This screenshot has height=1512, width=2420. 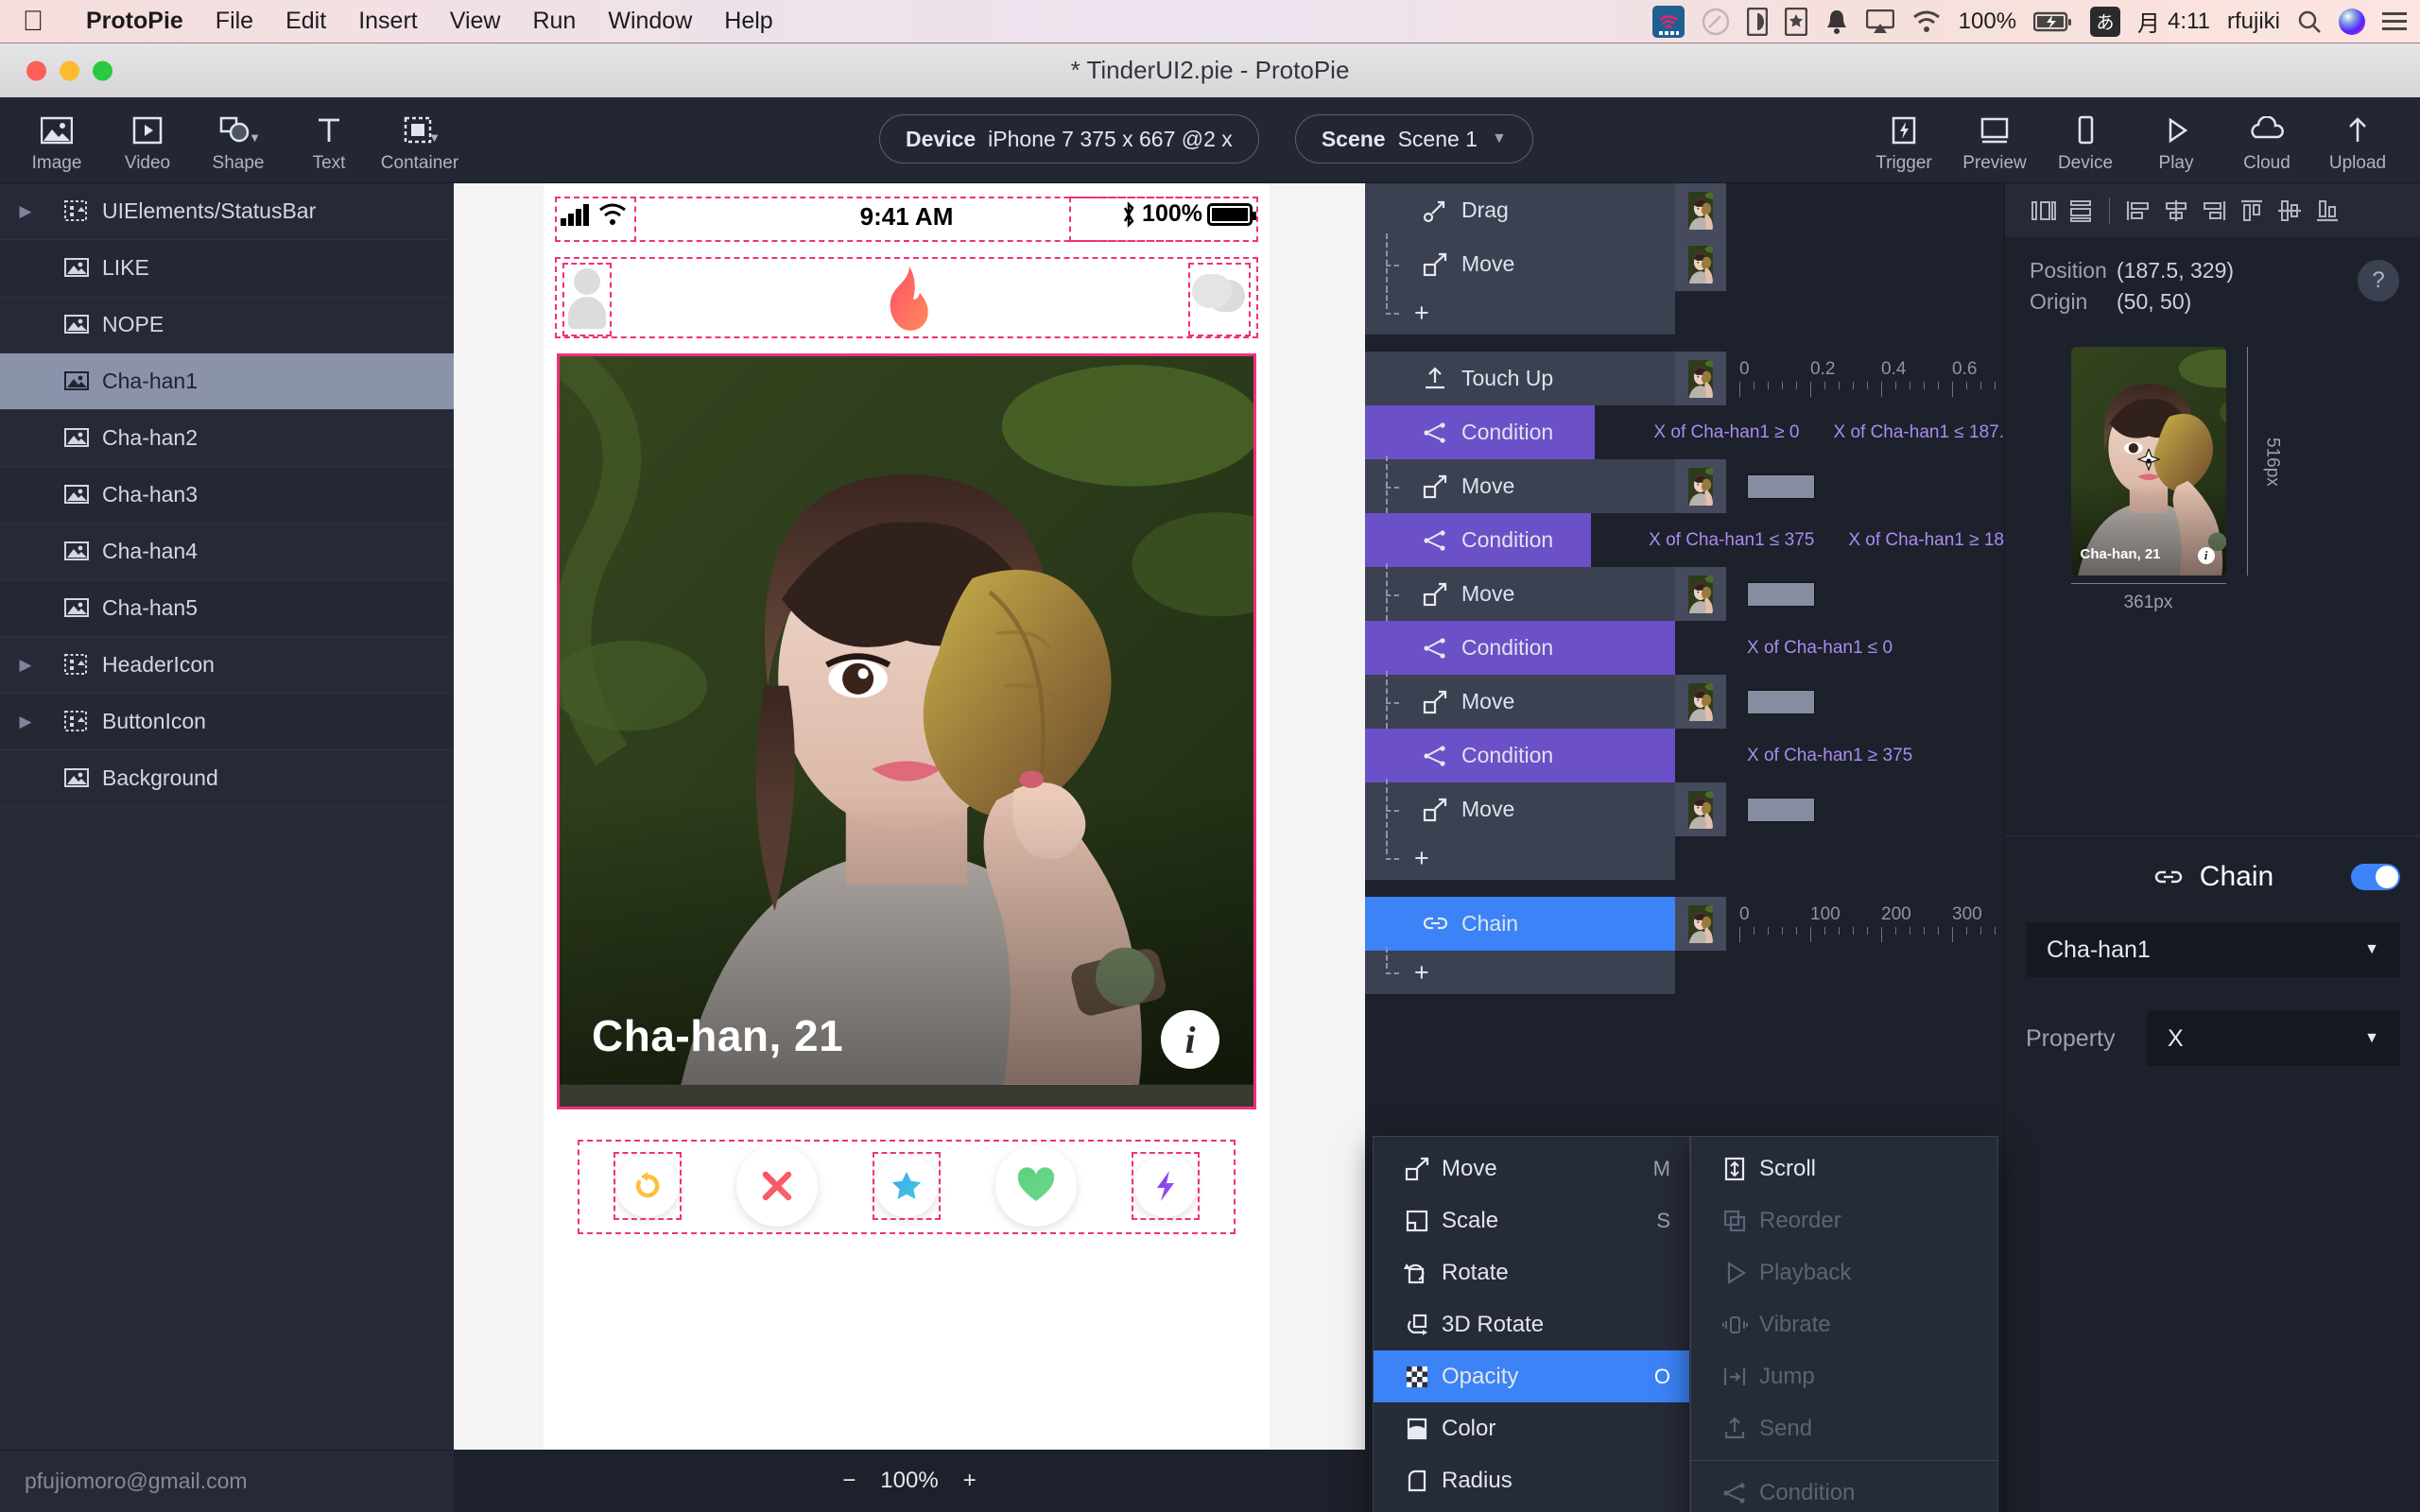 I want to click on insert-image-button: Image, so click(x=56, y=140).